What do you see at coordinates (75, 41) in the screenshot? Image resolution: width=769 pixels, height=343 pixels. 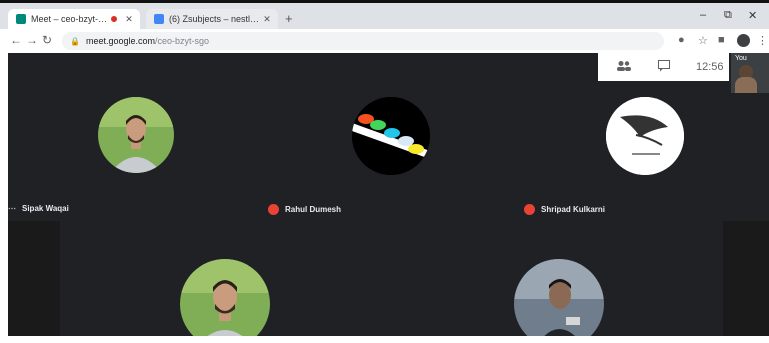 I see `lock-icon: 🔒` at bounding box center [75, 41].